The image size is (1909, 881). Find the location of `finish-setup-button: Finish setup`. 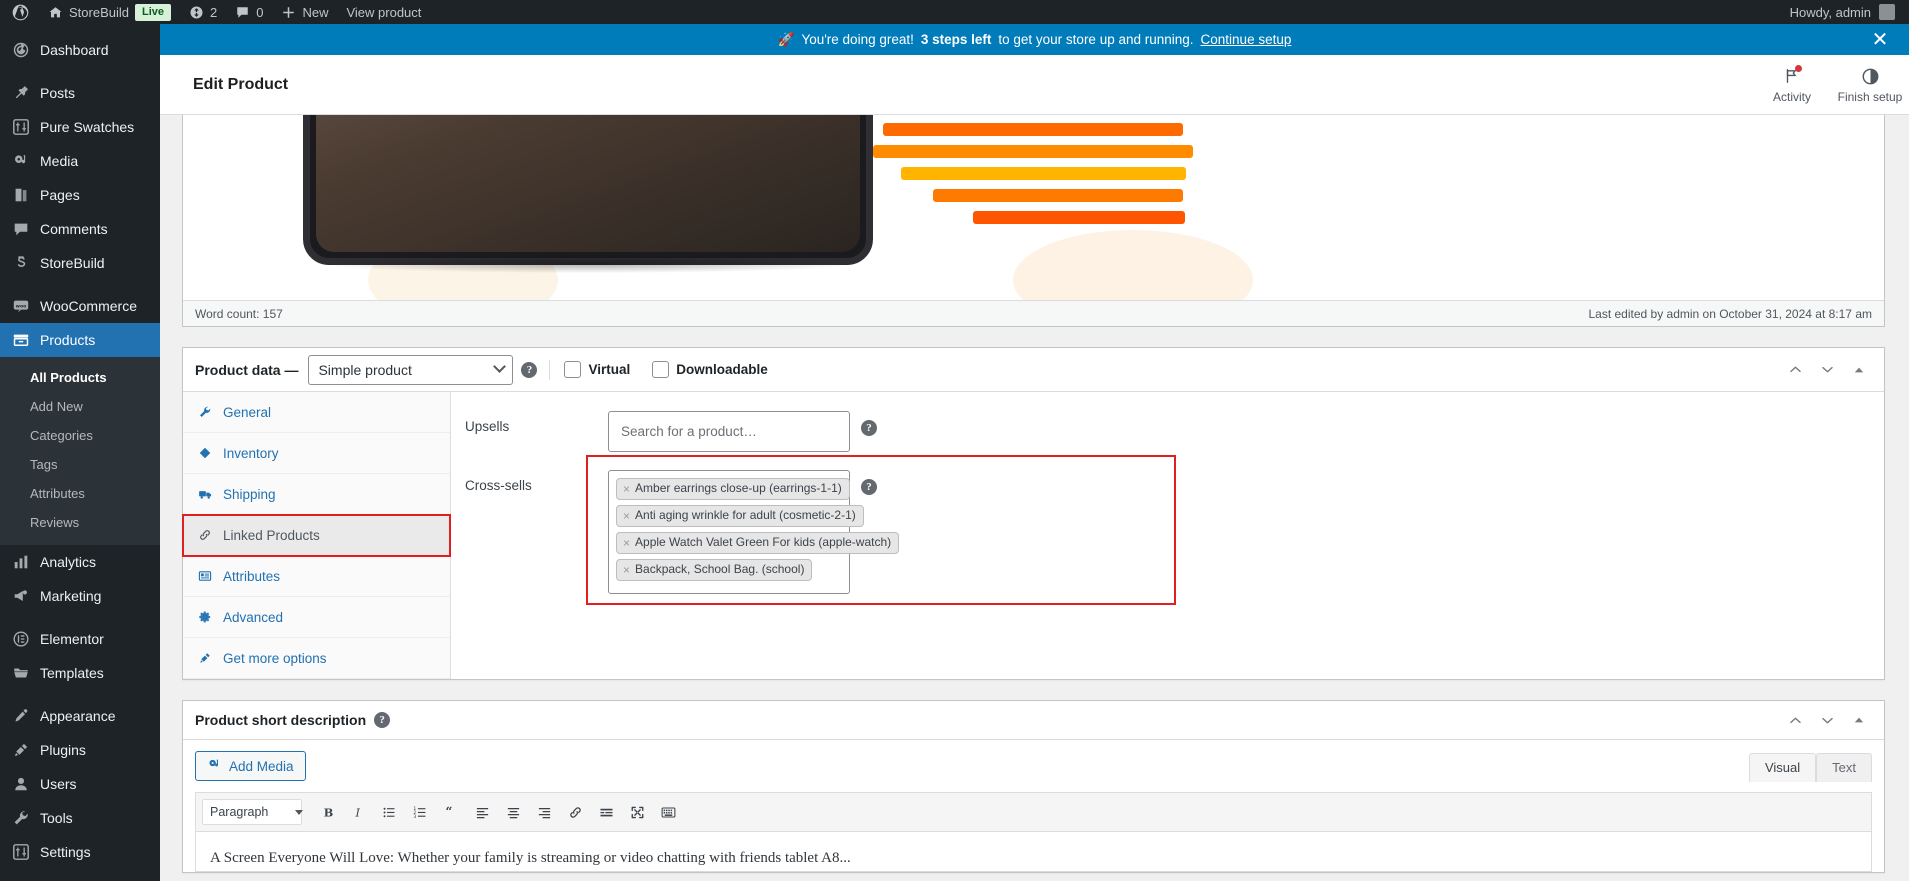

finish-setup-button: Finish setup is located at coordinates (1870, 85).